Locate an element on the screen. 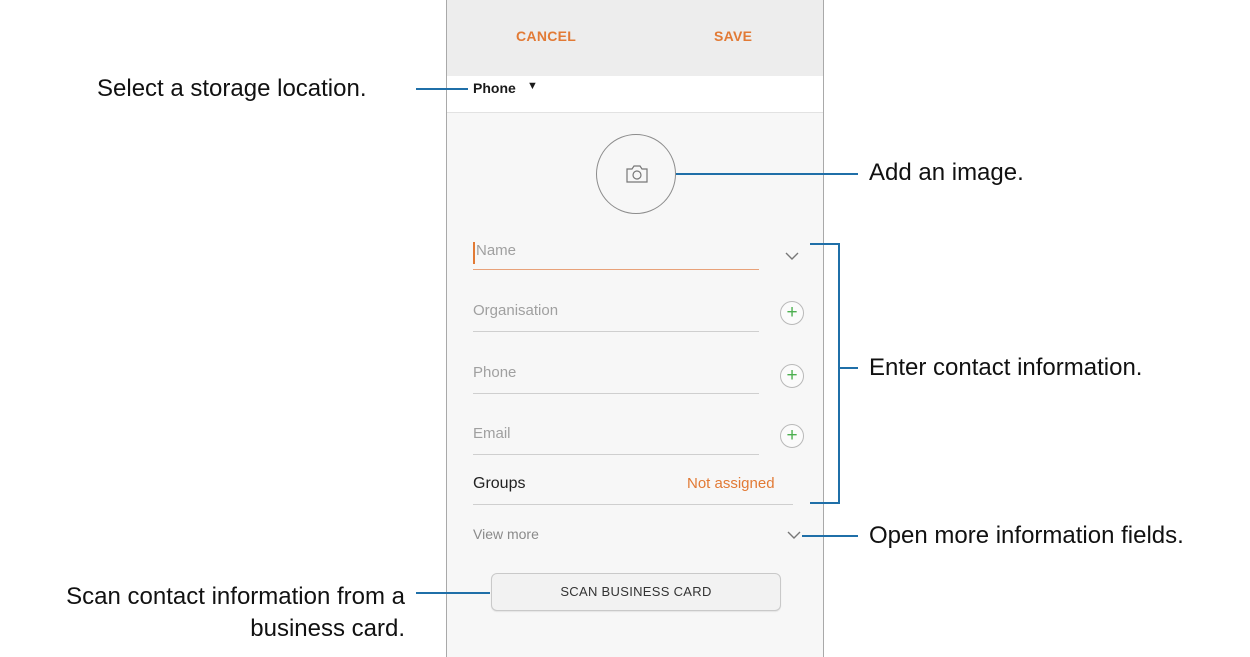  name-underline is located at coordinates (616, 269).